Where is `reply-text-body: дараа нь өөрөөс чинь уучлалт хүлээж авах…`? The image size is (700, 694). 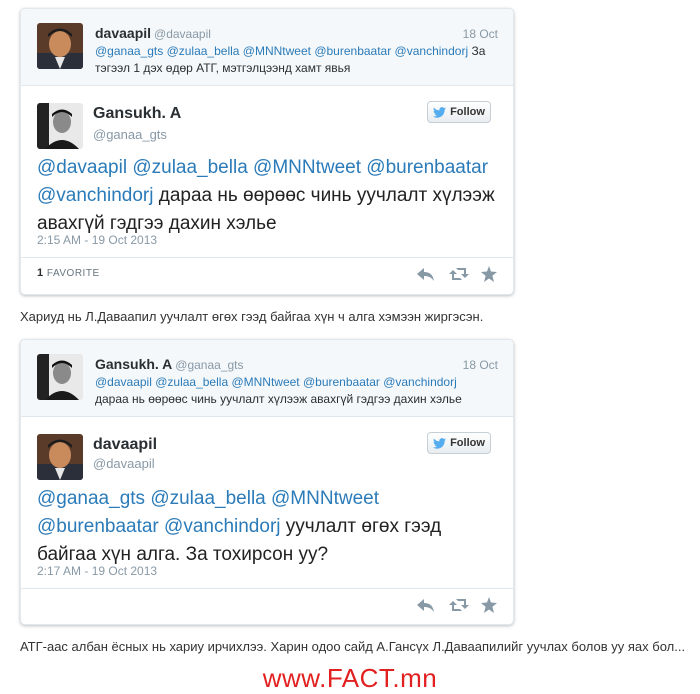 reply-text-body: дараа нь өөрөөс чинь уучлалт хүлээж авах… is located at coordinates (278, 399).